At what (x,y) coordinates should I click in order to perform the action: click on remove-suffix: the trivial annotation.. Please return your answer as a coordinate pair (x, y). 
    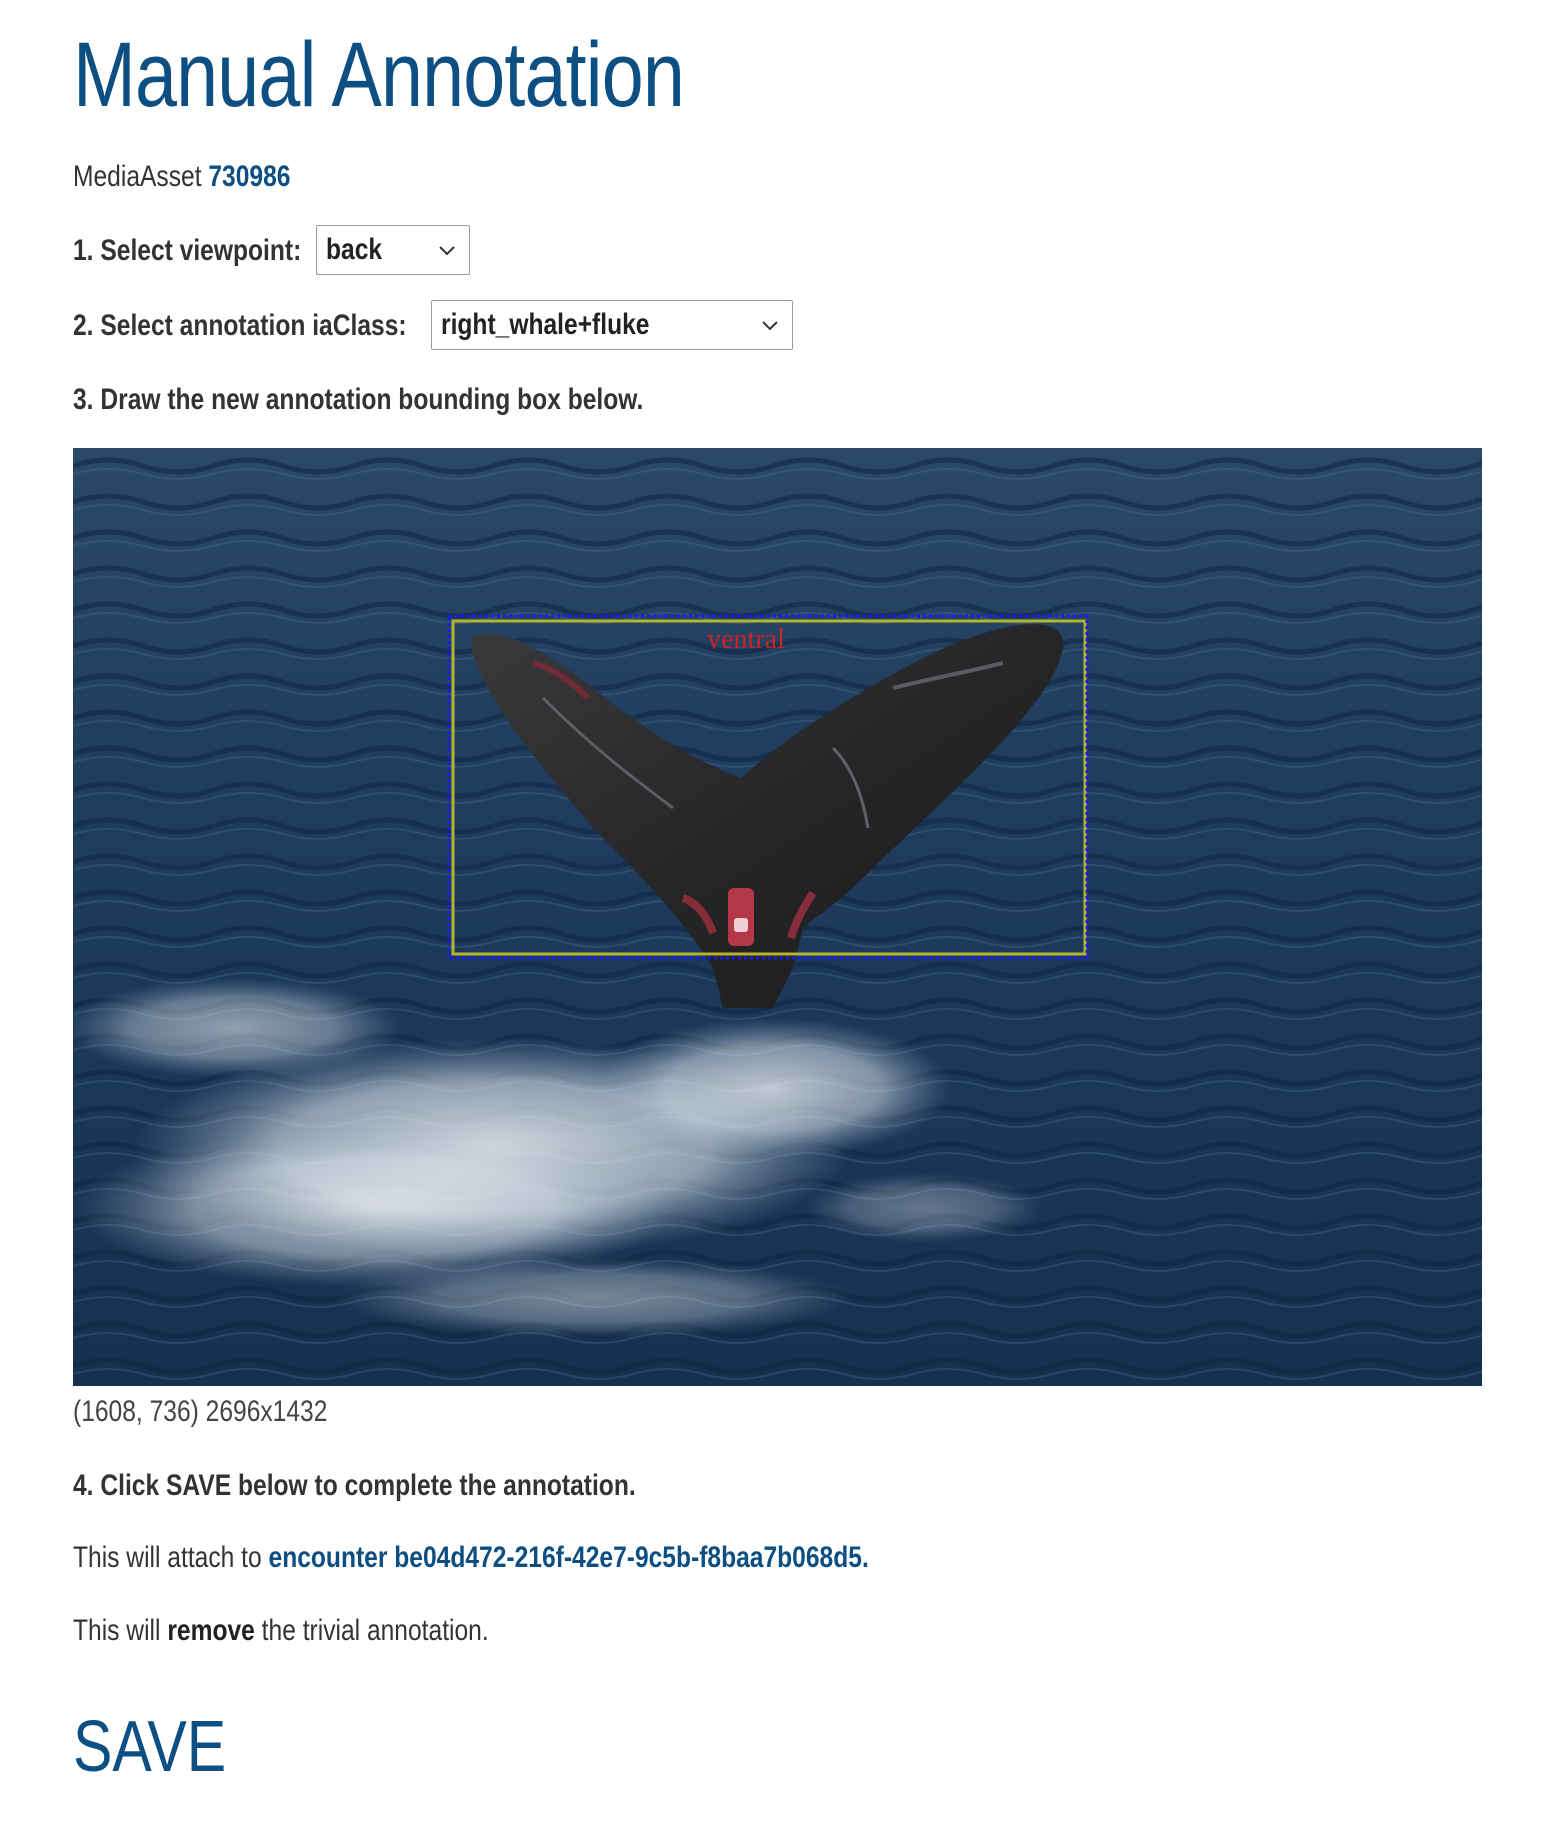
    Looking at the image, I should click on (375, 1630).